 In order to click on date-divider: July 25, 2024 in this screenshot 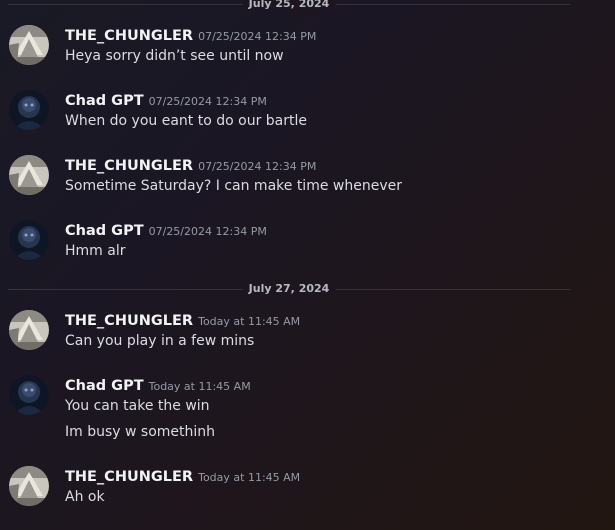, I will do `click(289, 5)`.